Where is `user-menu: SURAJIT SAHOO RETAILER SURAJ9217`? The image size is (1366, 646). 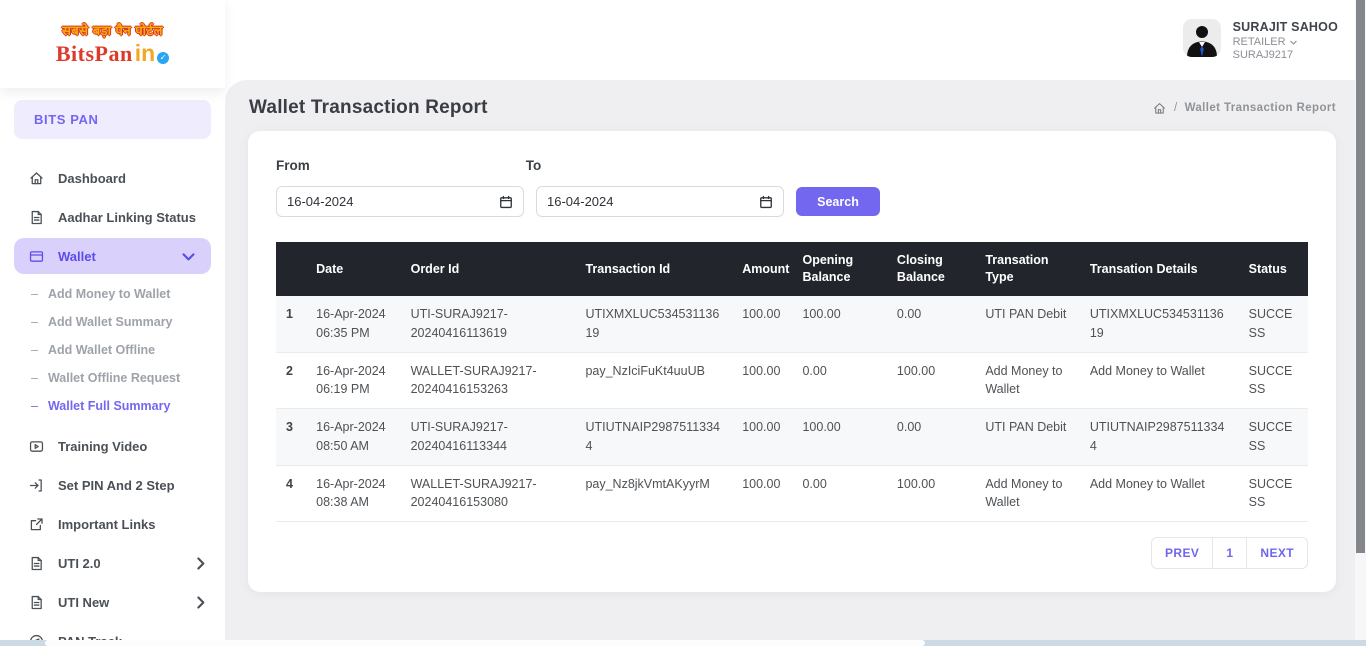
user-menu: SURAJIT SAHOO RETAILER SURAJ9217 is located at coordinates (1260, 41).